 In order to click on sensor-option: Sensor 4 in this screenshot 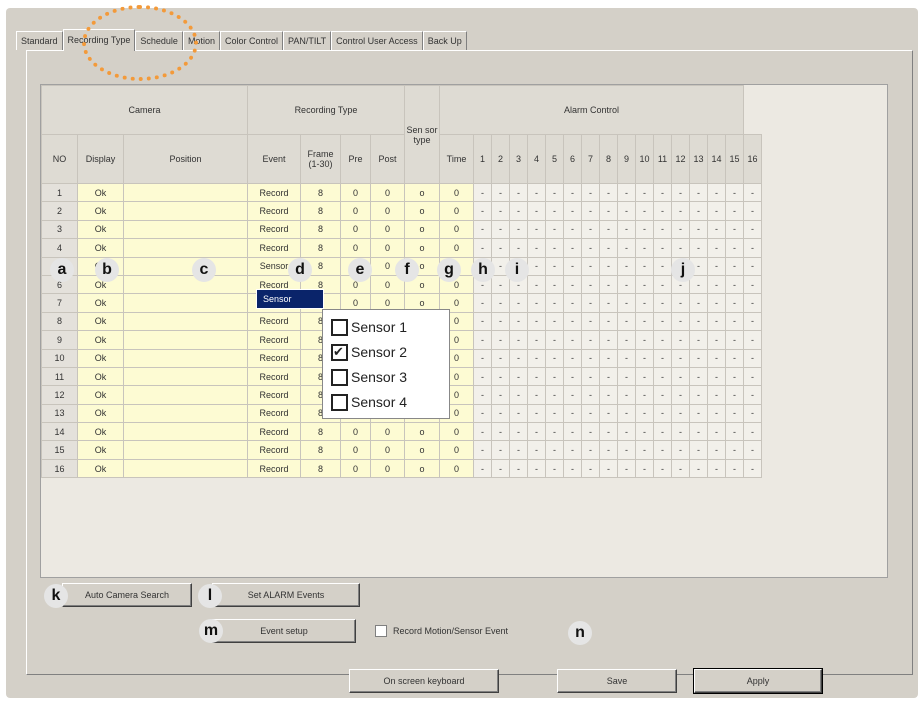, I will do `click(369, 402)`.